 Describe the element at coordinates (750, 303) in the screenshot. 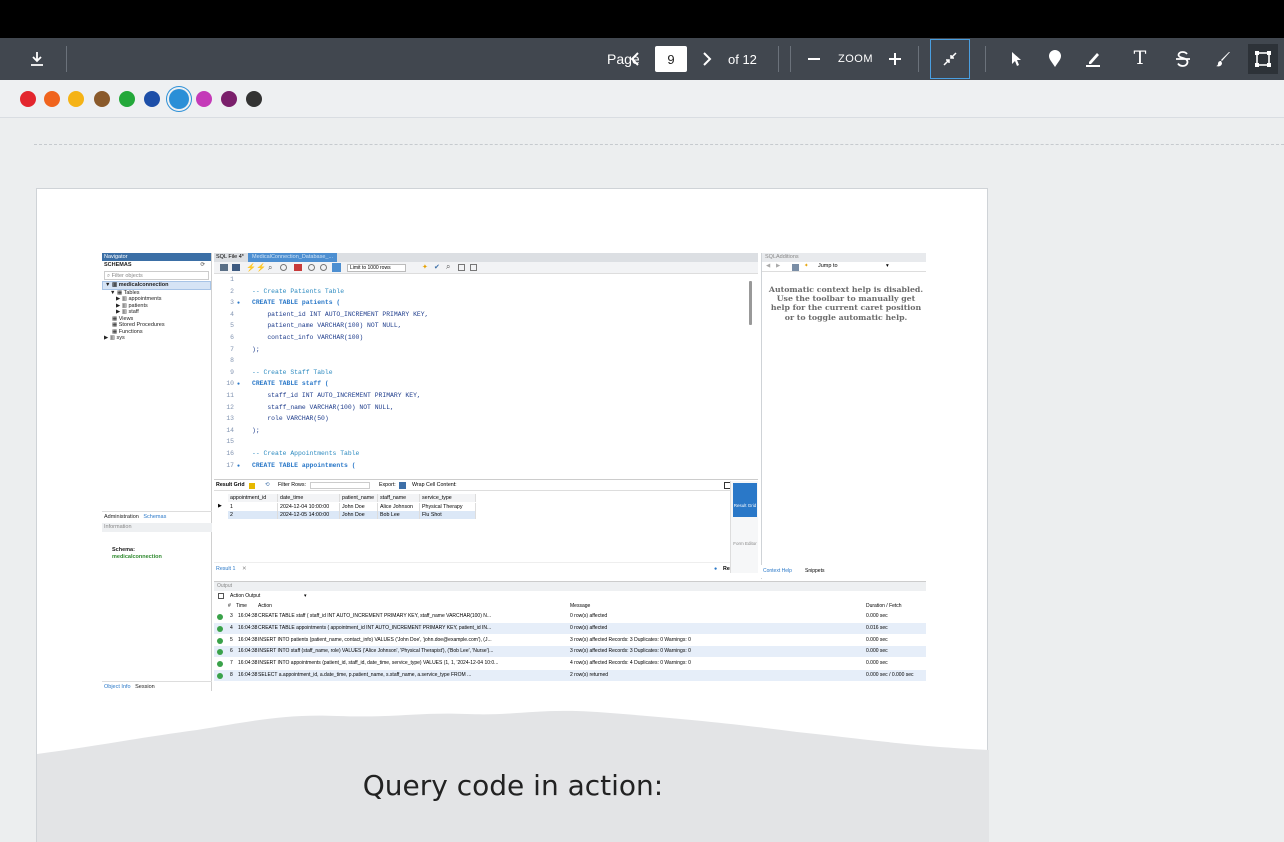

I see `editor-scrollbar` at that location.